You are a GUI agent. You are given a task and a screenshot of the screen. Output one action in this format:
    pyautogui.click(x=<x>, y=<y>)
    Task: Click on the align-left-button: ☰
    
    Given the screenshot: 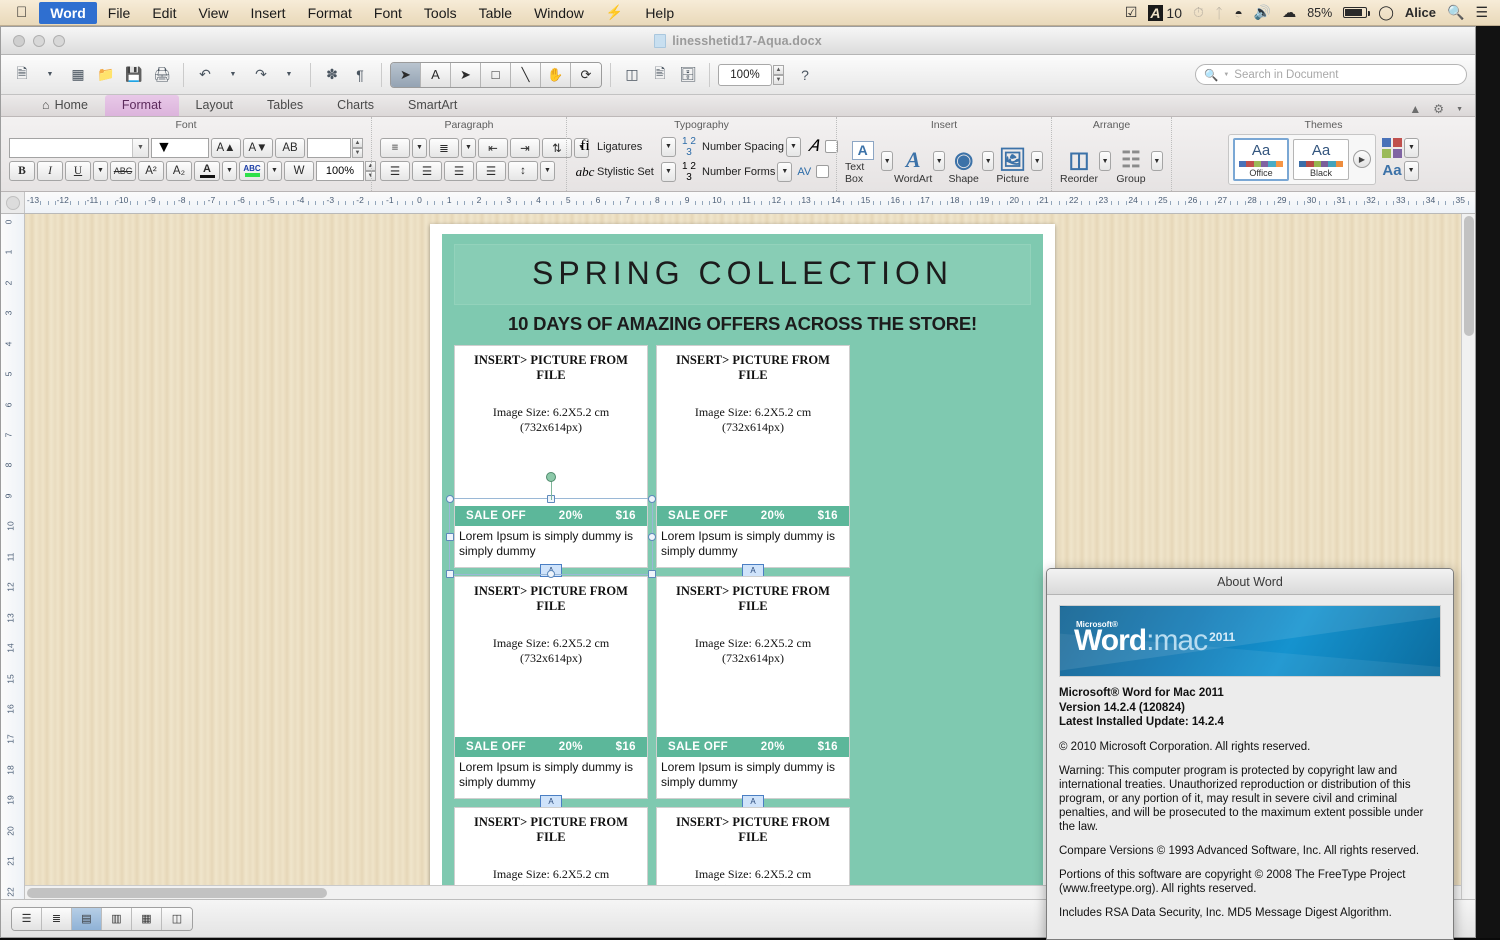 What is the action you would take?
    pyautogui.click(x=395, y=170)
    